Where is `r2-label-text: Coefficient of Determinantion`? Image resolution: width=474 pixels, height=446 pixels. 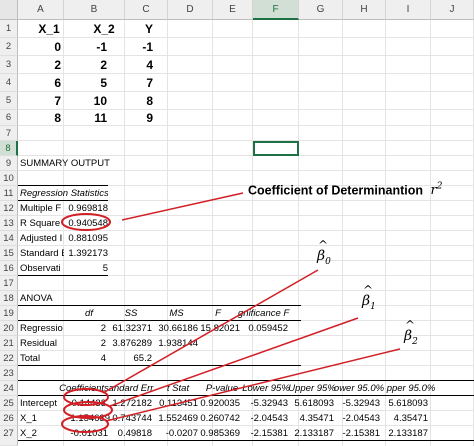 r2-label-text: Coefficient of Determinantion is located at coordinates (336, 190).